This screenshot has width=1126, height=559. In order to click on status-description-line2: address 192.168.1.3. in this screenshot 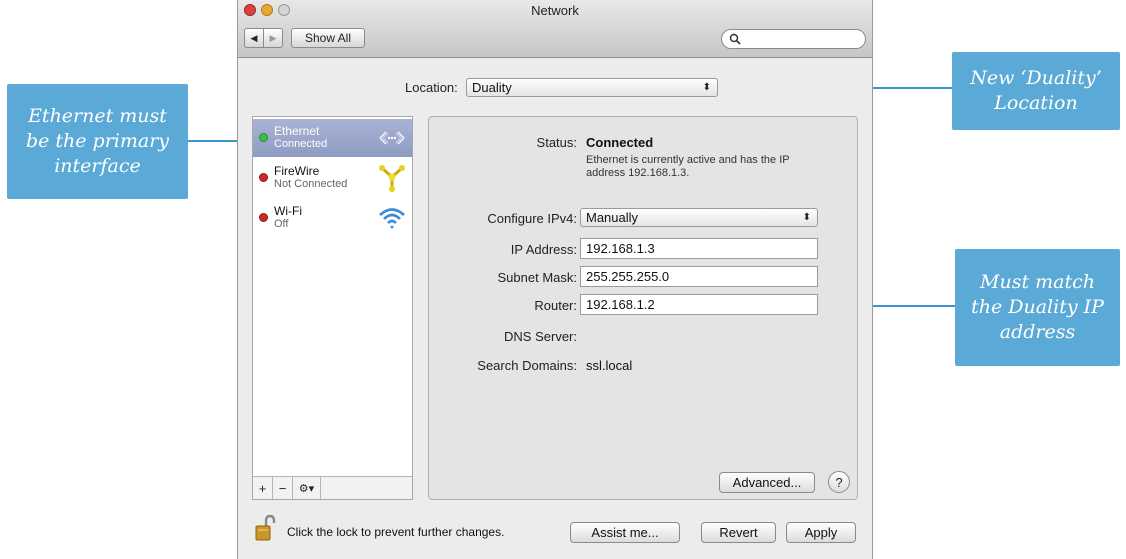, I will do `click(638, 173)`.